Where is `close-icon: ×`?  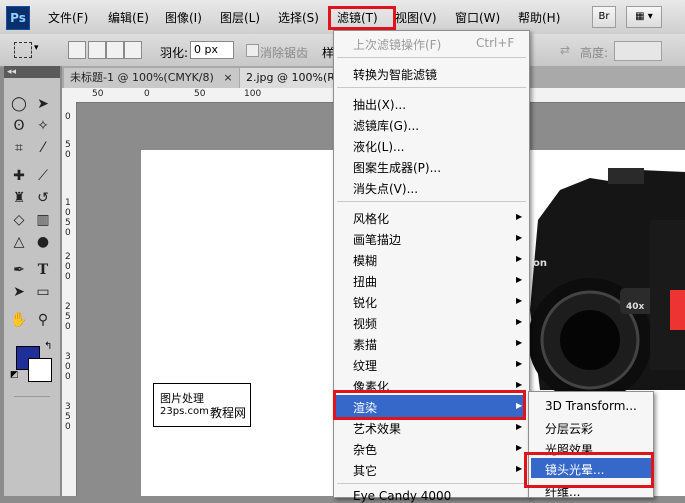 close-icon: × is located at coordinates (227, 77).